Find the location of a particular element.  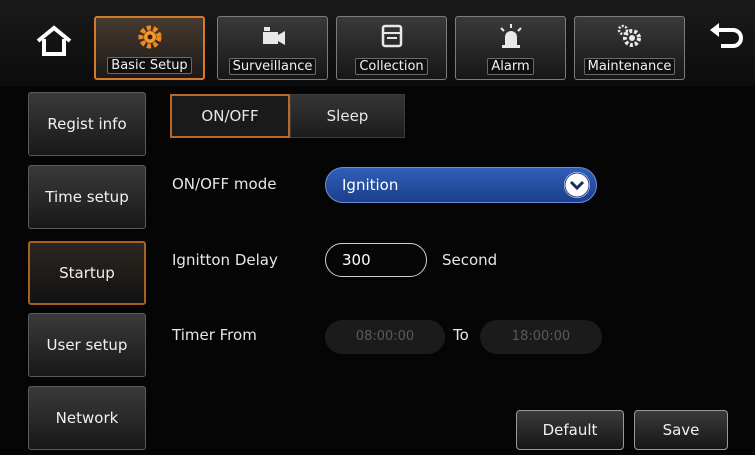

sidebar-item-label: Startup is located at coordinates (87, 273).